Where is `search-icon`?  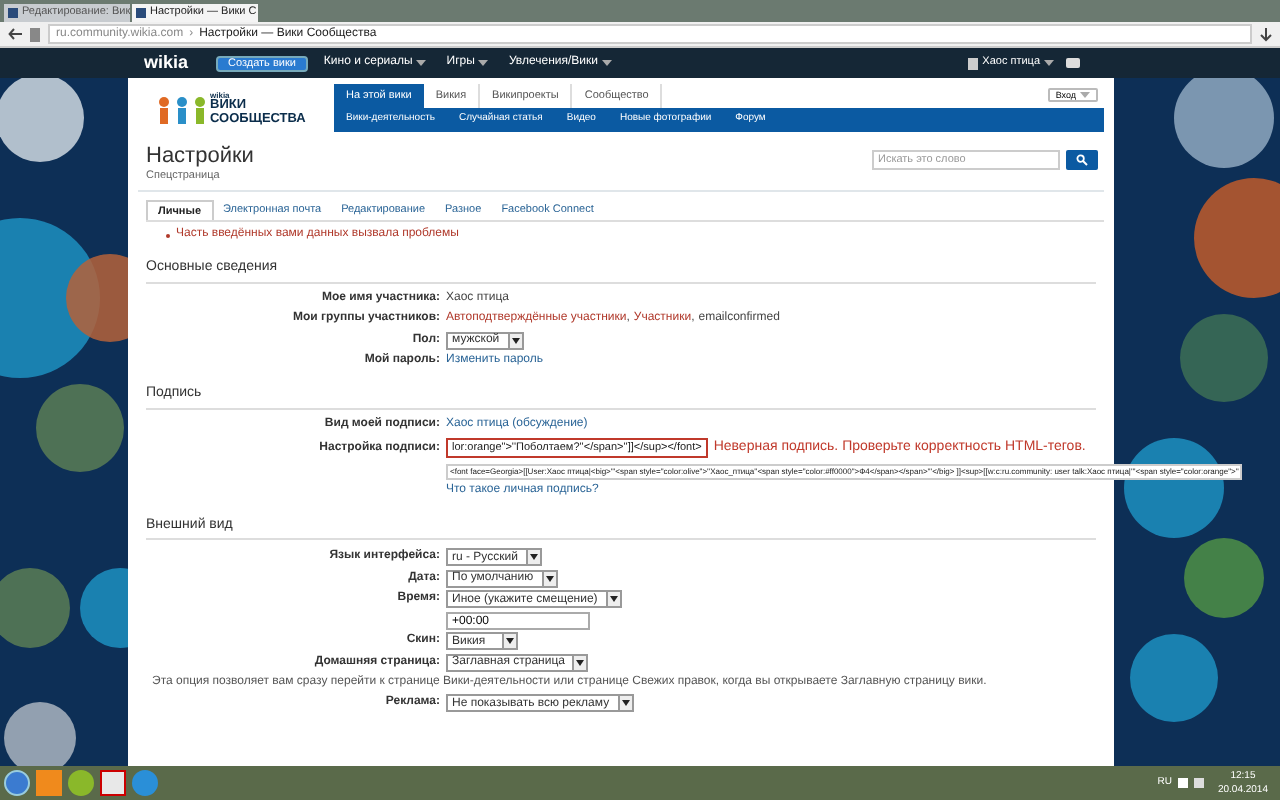
search-icon is located at coordinates (1082, 160).